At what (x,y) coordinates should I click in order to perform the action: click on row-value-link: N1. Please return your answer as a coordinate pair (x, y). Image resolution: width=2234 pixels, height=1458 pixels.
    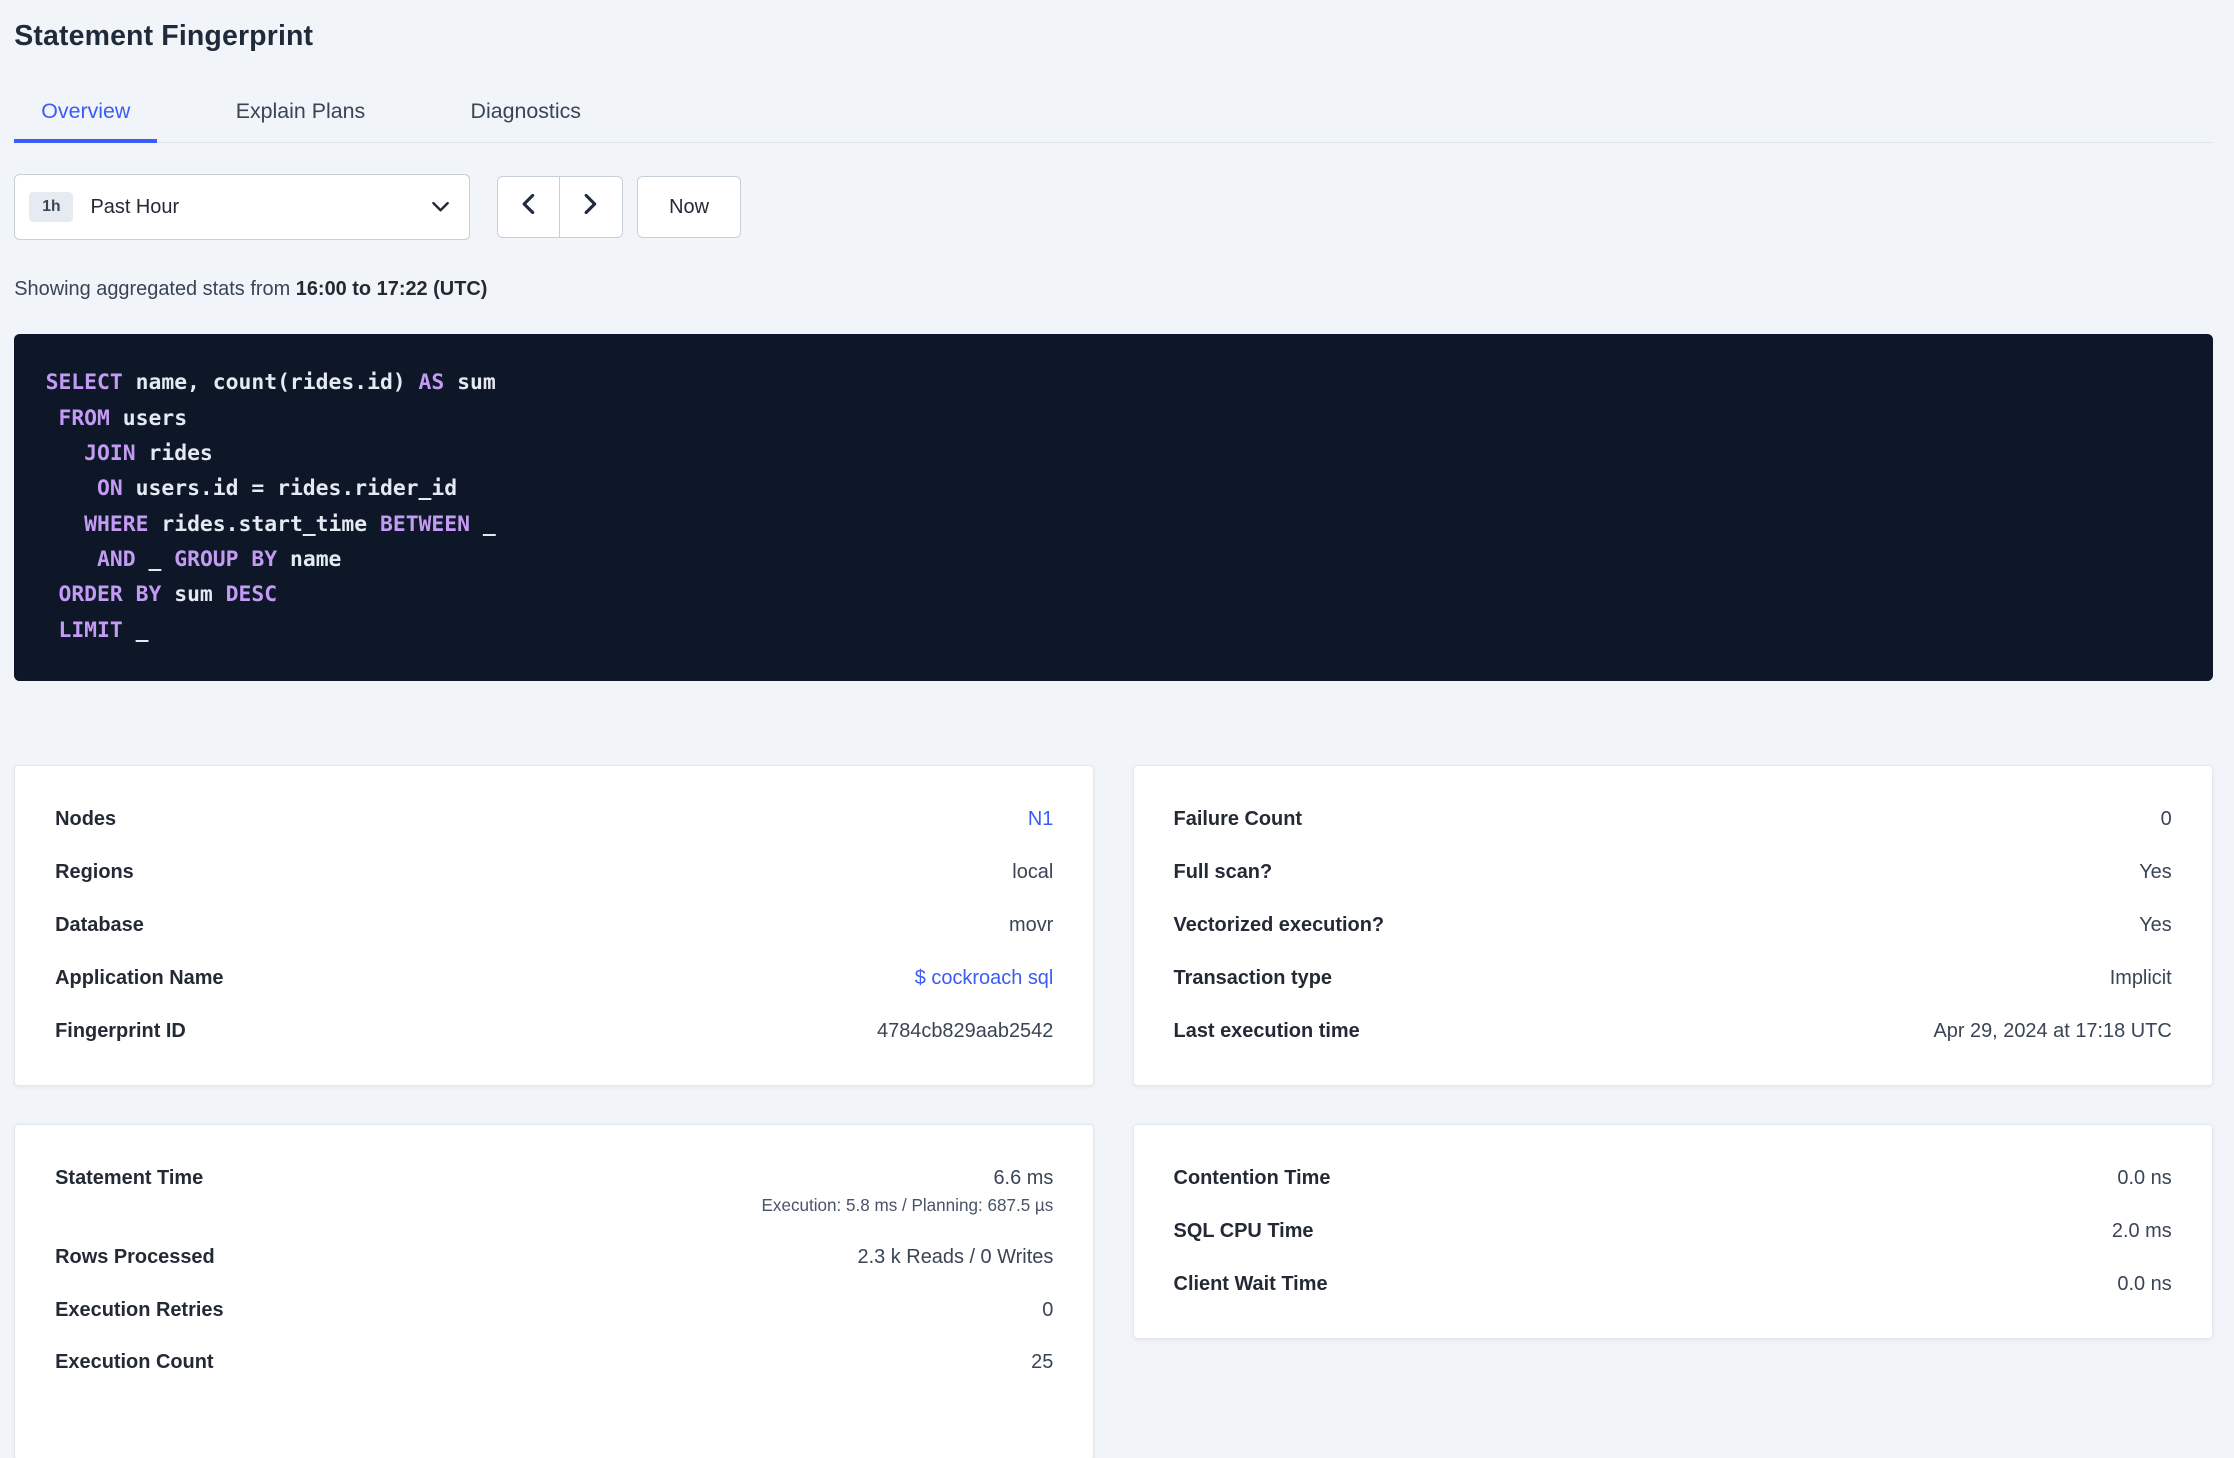
    Looking at the image, I should click on (1041, 819).